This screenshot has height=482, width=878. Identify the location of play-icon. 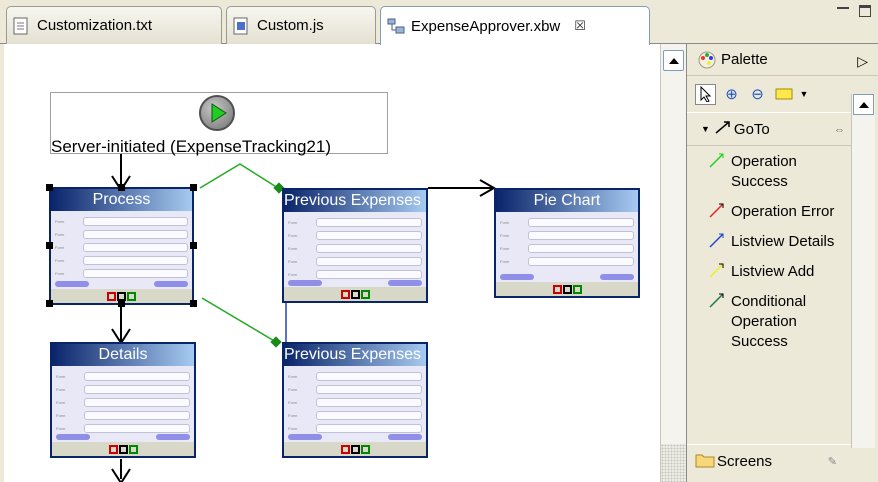
(217, 113).